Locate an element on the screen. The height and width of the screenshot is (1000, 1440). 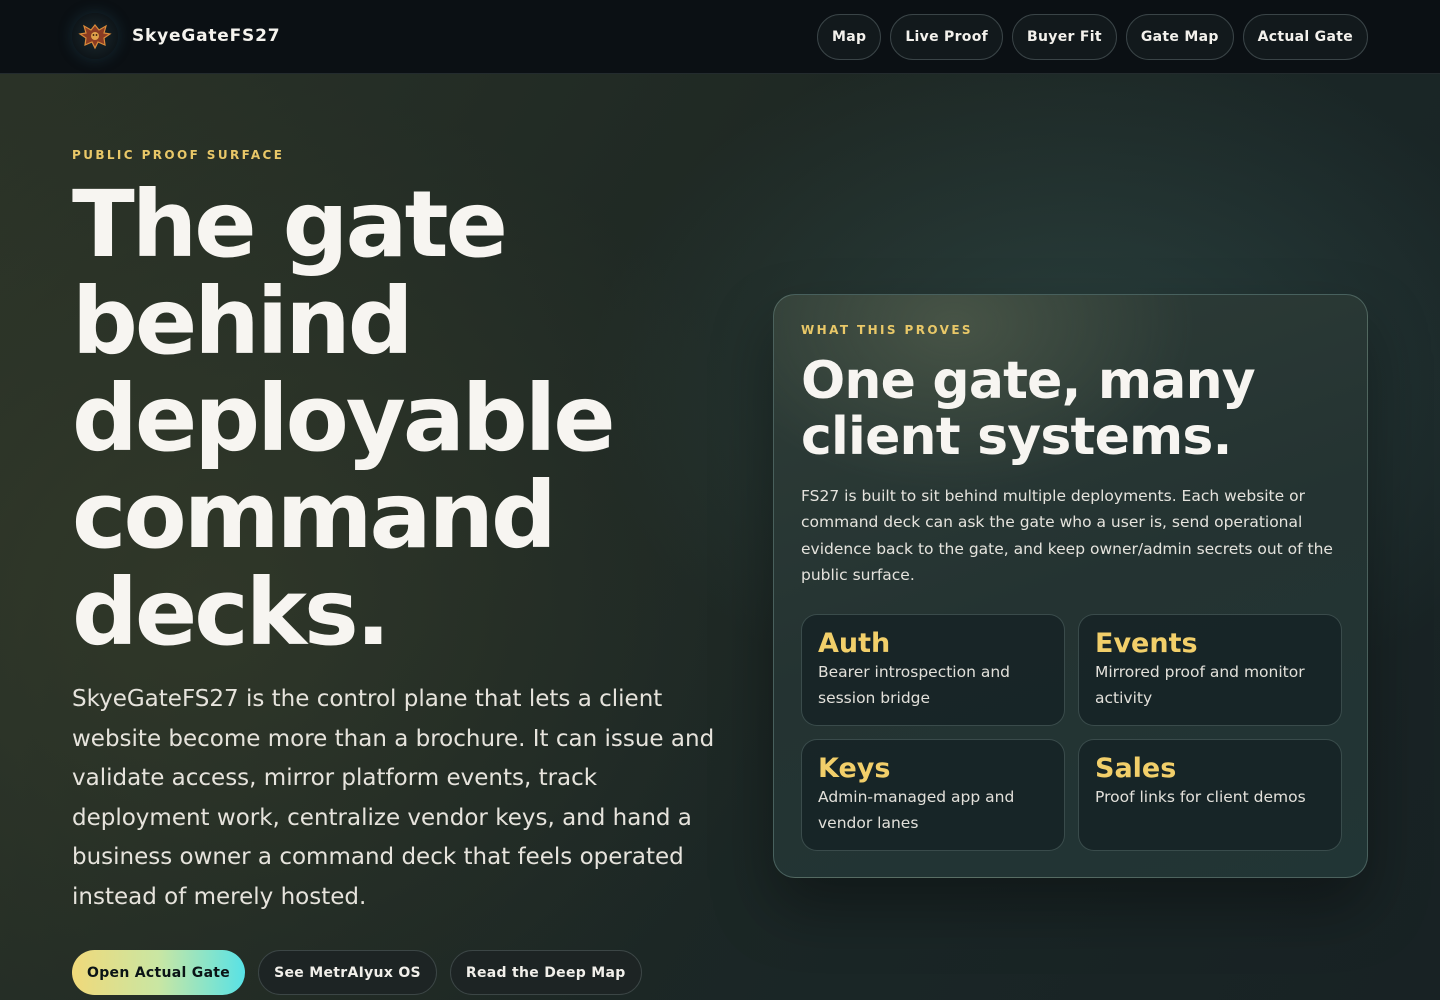
brand-name: SkyeGateFS27 is located at coordinates (206, 36).